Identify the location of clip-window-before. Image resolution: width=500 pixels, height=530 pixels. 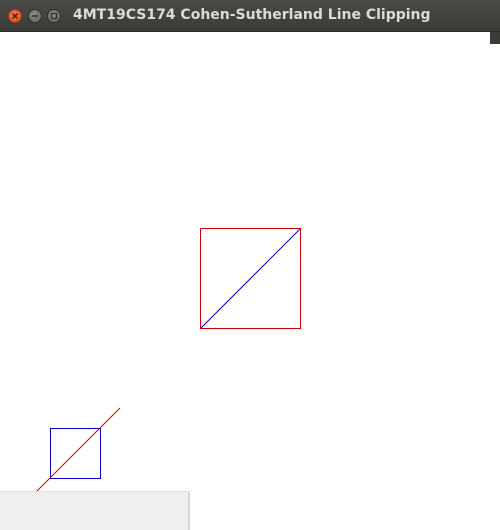
(75, 453).